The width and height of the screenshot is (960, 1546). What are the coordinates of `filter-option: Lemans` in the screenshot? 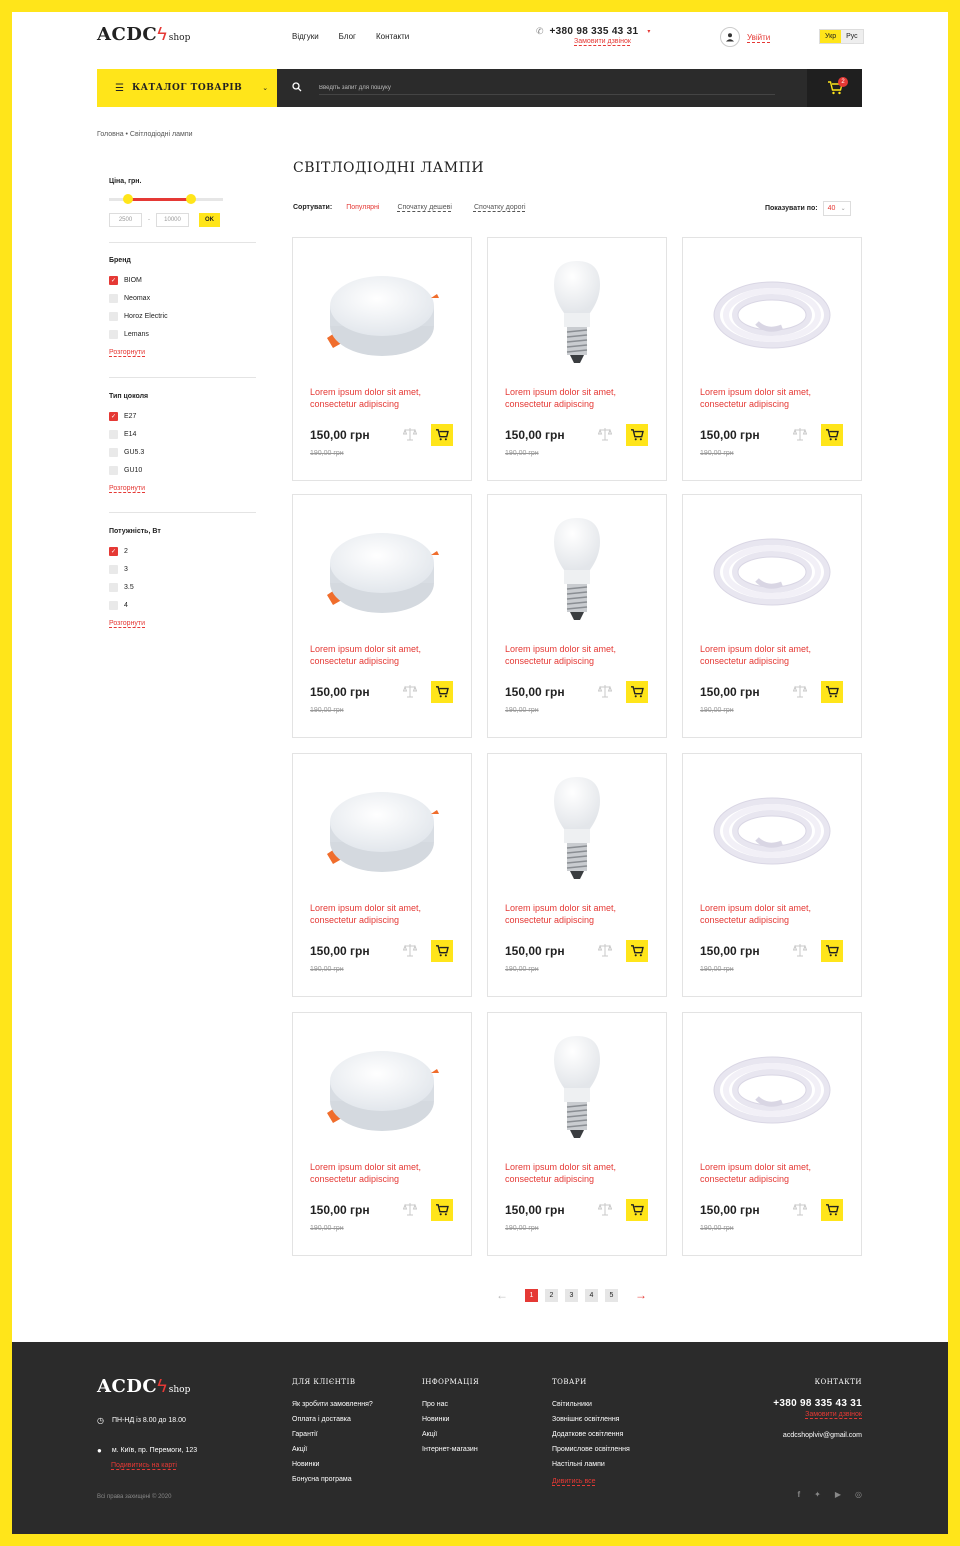 It's located at (138, 334).